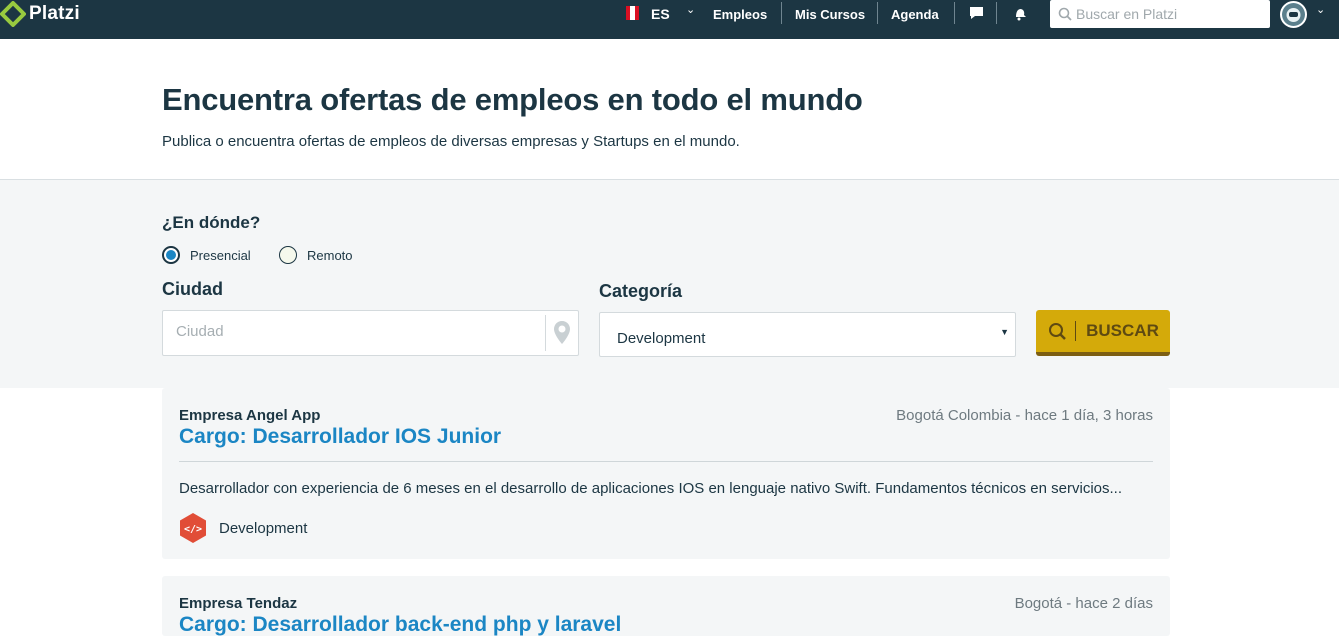  Describe the element at coordinates (1293, 14) in the screenshot. I see `user-avatar` at that location.